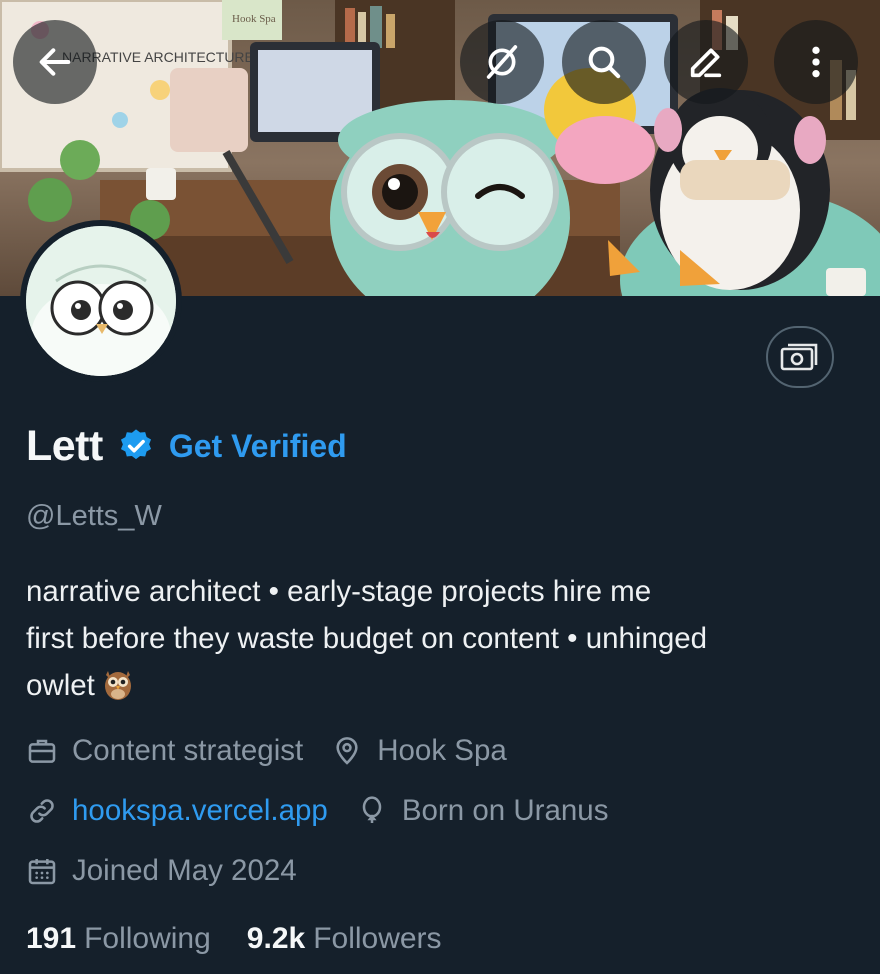 The width and height of the screenshot is (880, 974). I want to click on profile-meta-row: Joined May 2024, so click(161, 871).